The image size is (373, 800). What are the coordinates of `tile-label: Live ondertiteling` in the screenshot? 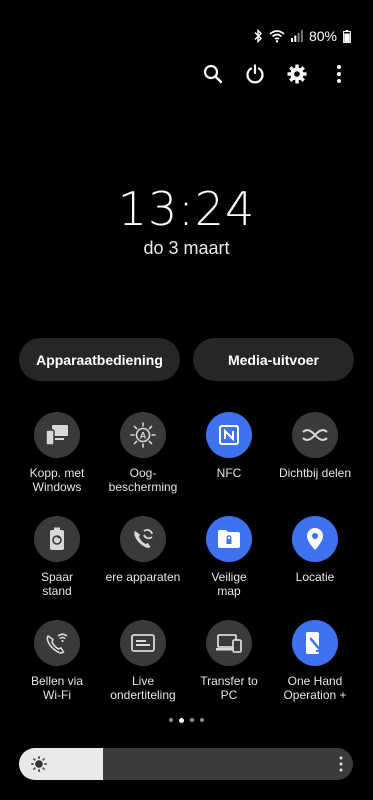 It's located at (143, 688).